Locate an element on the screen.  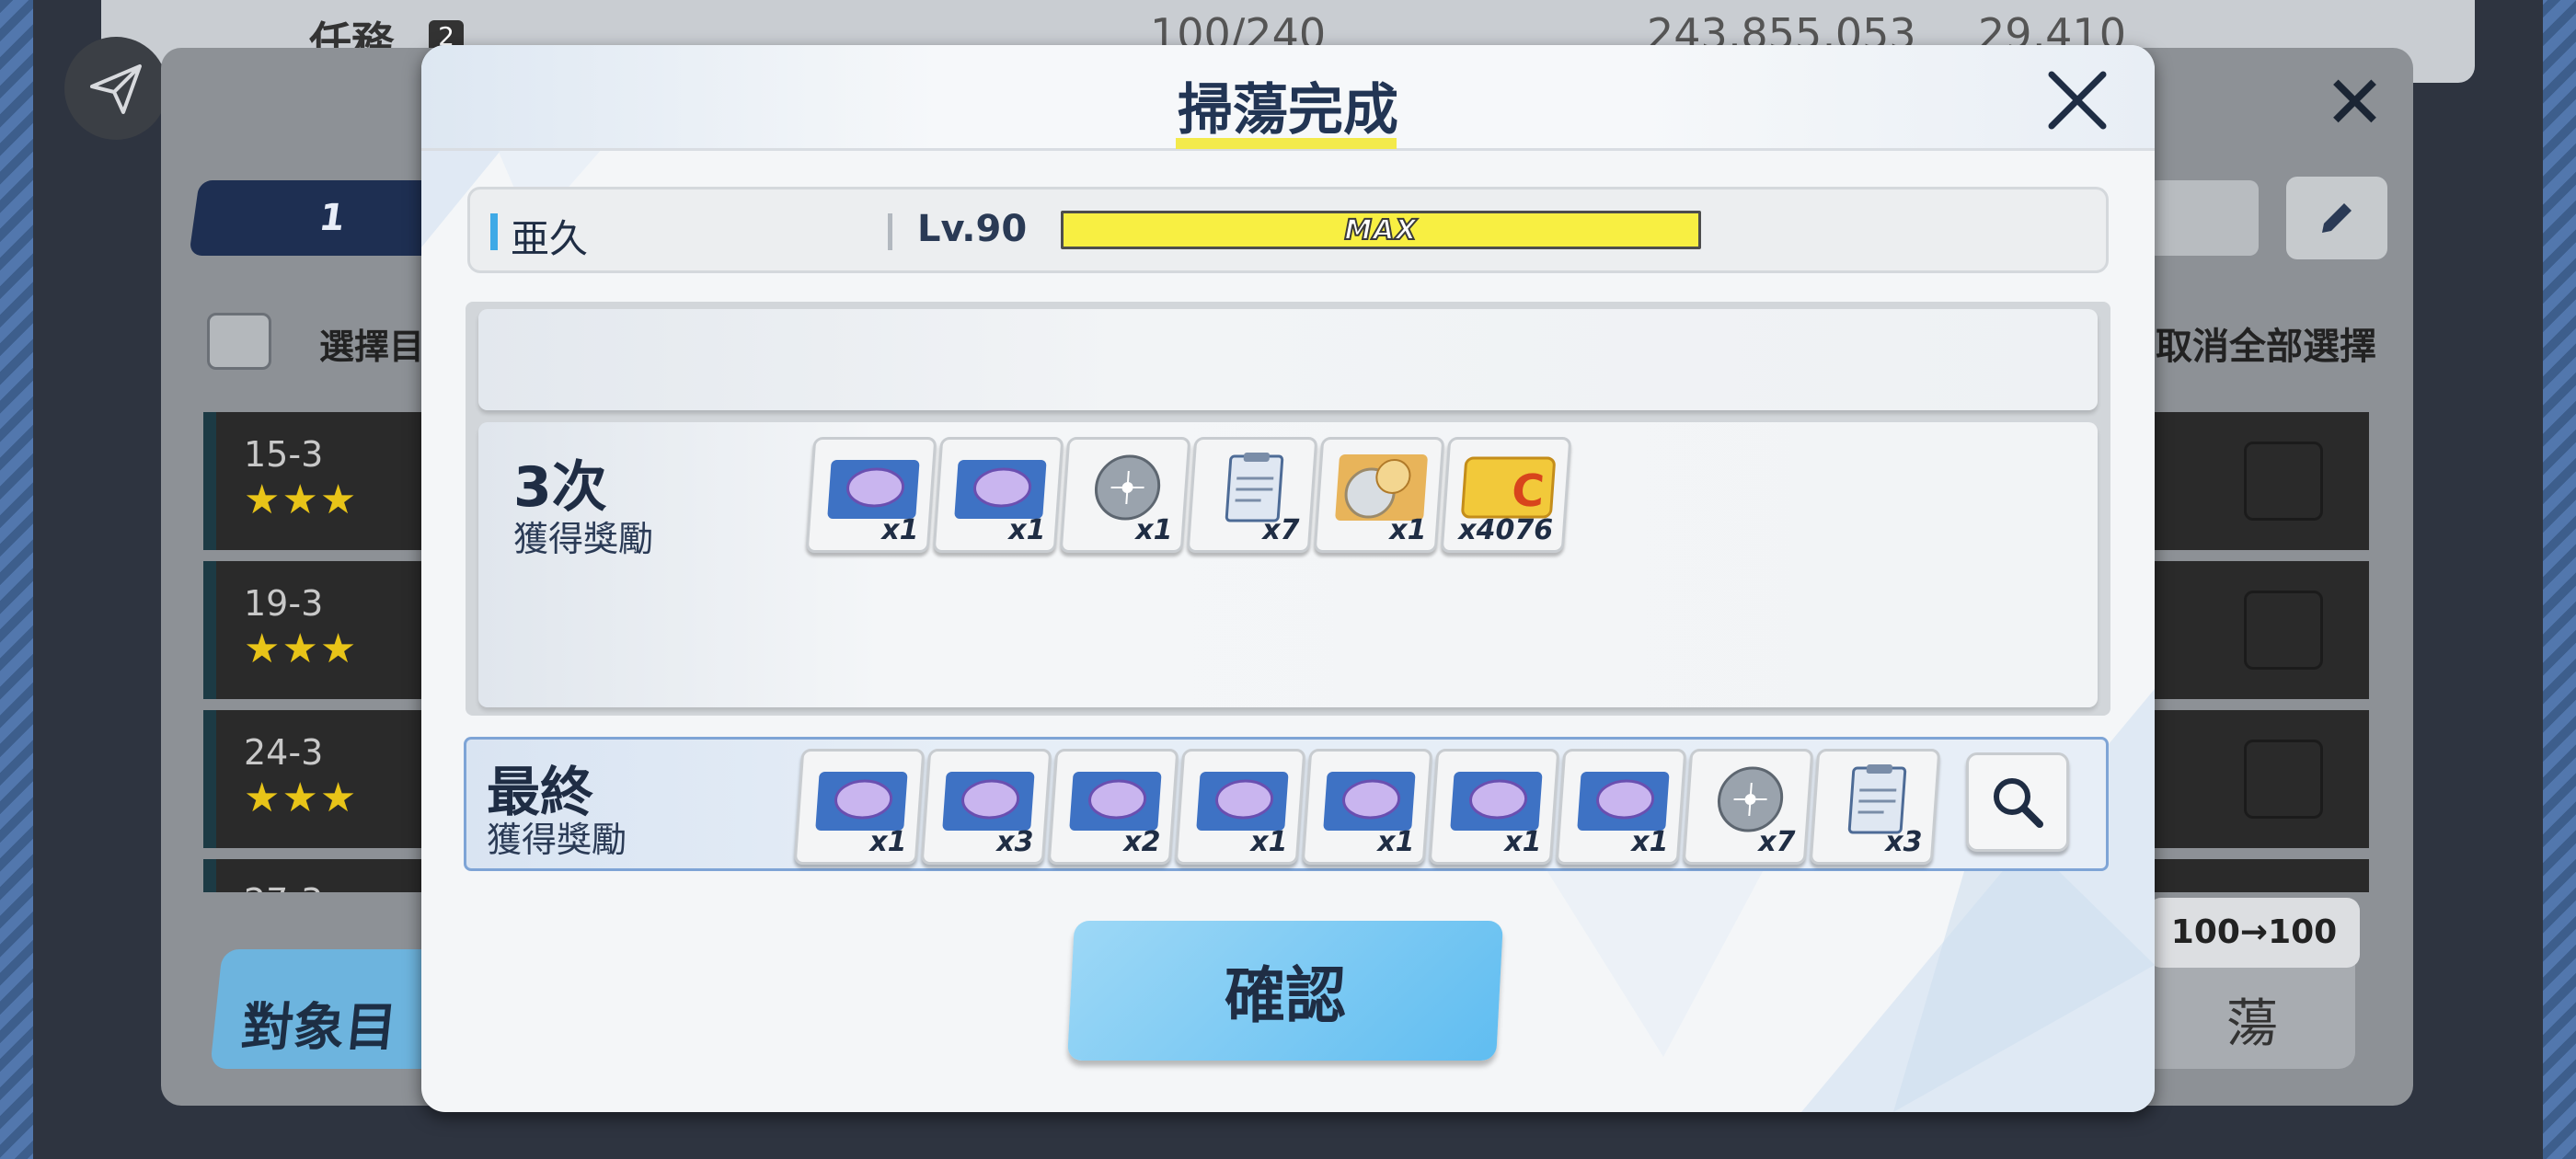
cap-blueprint-icon is located at coordinates (1369, 801).